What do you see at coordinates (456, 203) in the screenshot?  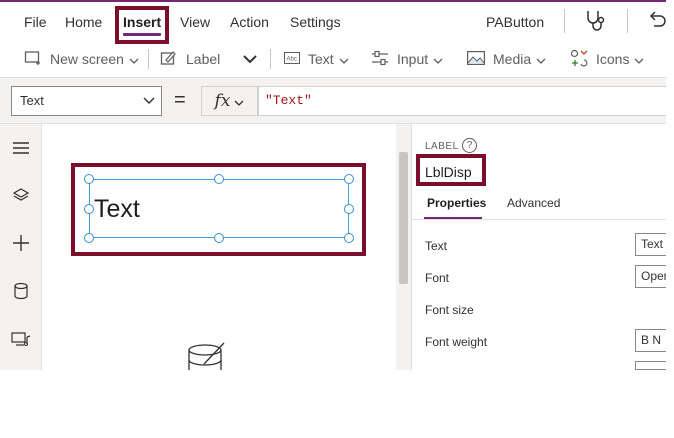 I see `tab-properties: Properties` at bounding box center [456, 203].